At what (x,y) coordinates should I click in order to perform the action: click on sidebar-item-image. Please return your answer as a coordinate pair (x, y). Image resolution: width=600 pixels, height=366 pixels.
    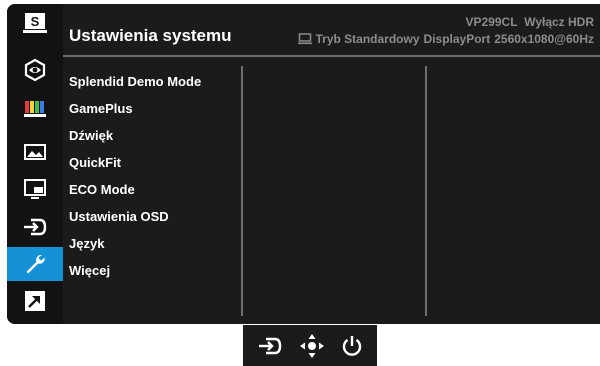
    Looking at the image, I should click on (35, 152).